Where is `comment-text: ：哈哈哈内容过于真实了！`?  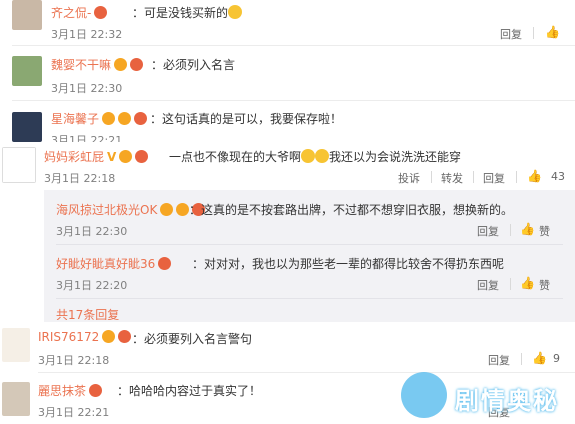
comment-text: ：哈哈哈内容过于真实了！ is located at coordinates (189, 391).